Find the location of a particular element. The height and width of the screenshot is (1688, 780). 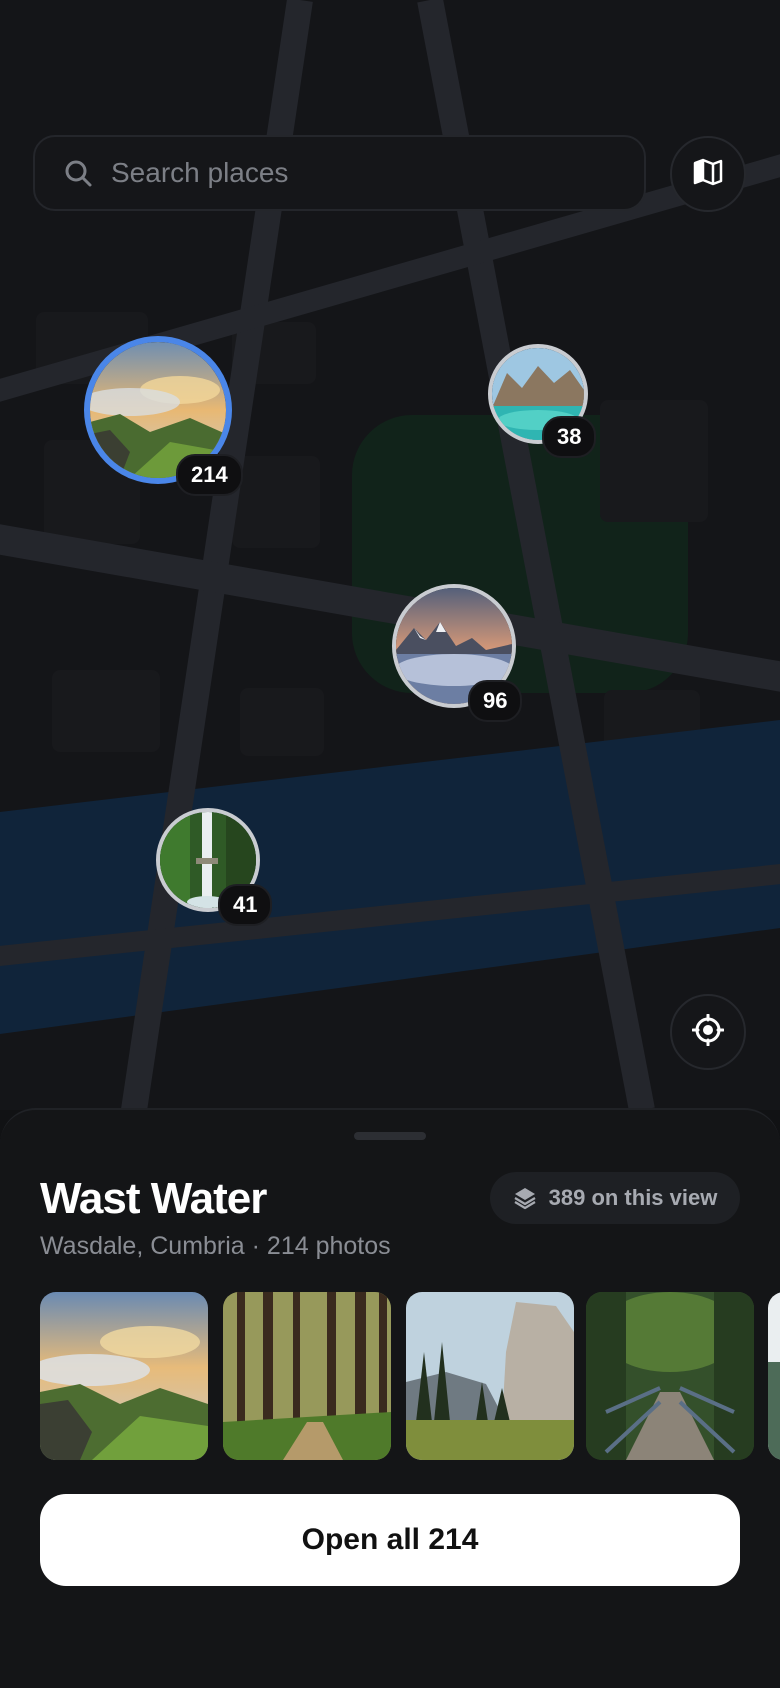

search-placeholder: Search places is located at coordinates (200, 172).